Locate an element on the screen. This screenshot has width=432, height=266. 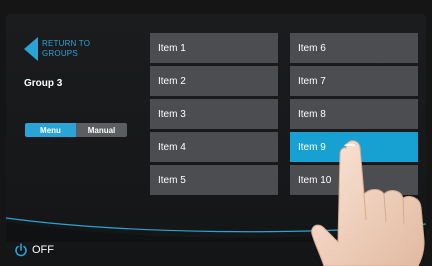
power-off-button: OFF is located at coordinates (34, 250).